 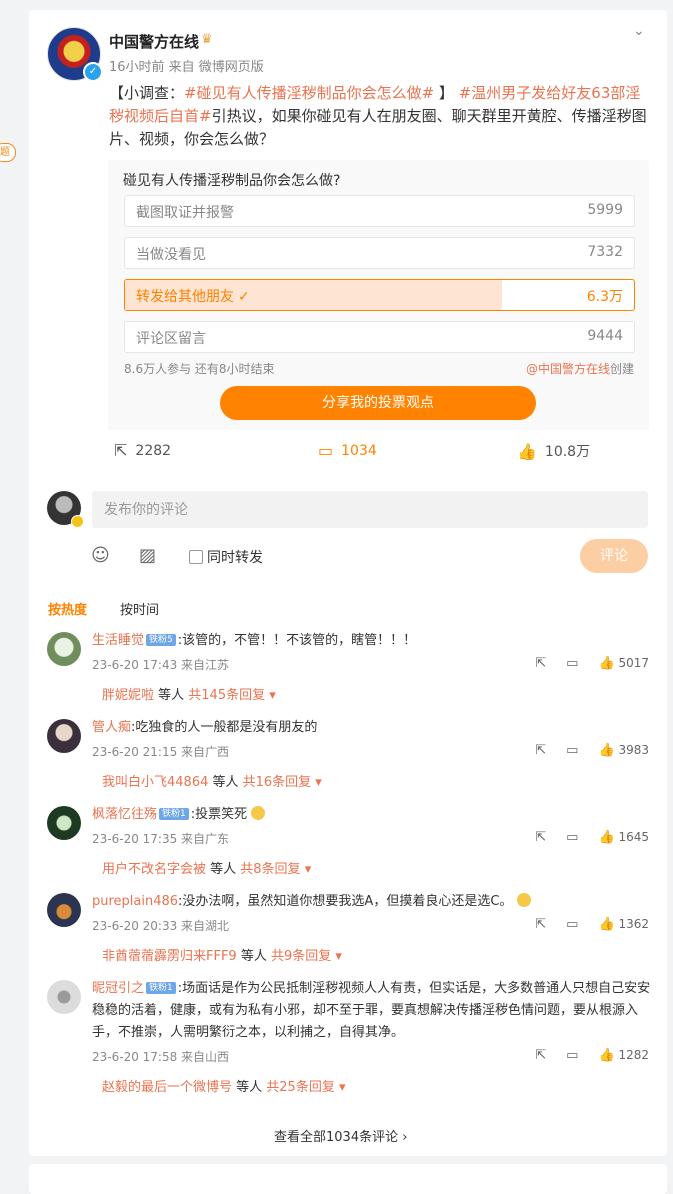 I want to click on like-button: 👍 10.8万, so click(x=553, y=451).